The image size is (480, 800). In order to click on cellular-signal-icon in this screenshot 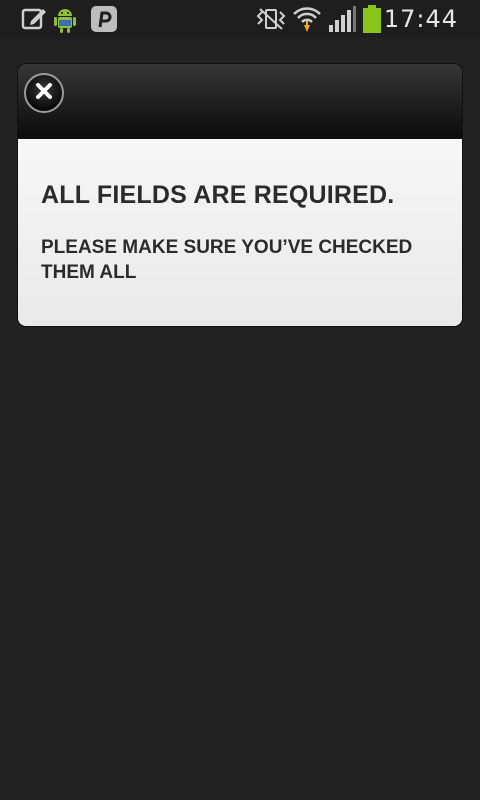, I will do `click(342, 19)`.